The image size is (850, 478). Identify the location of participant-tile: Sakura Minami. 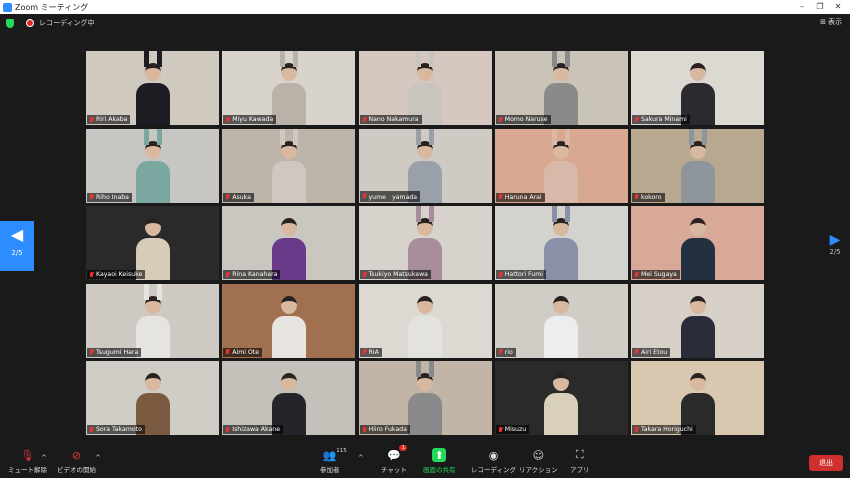
(697, 88).